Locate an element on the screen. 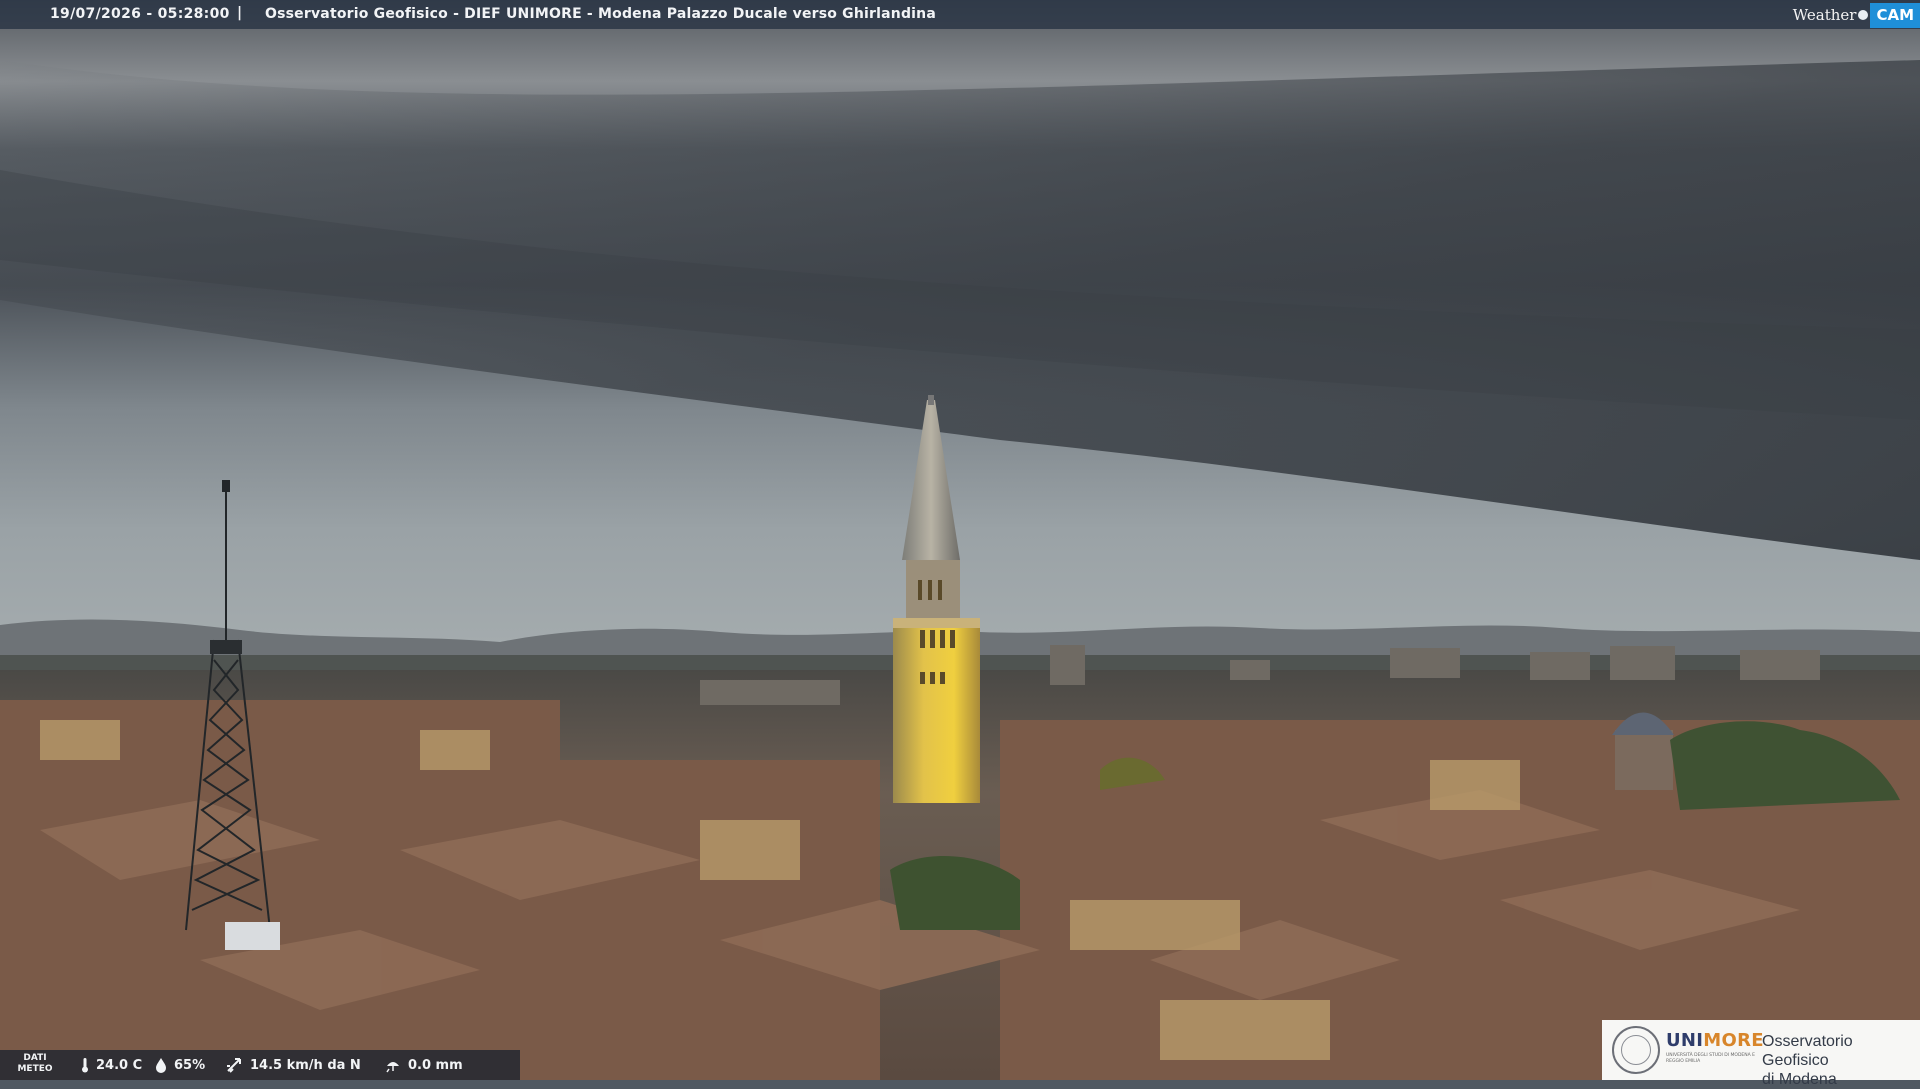  rain-icon is located at coordinates (392, 1067).